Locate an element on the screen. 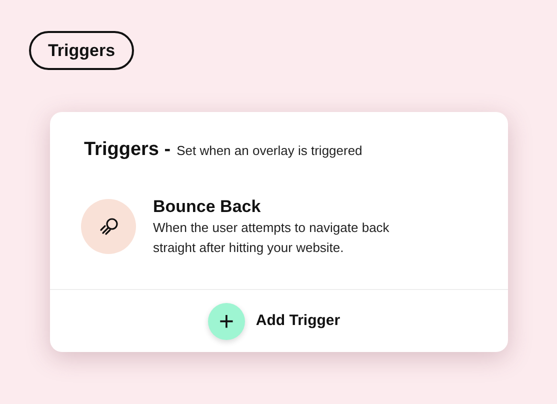 The image size is (557, 404). trigger-name: Bounce Back is located at coordinates (207, 207).